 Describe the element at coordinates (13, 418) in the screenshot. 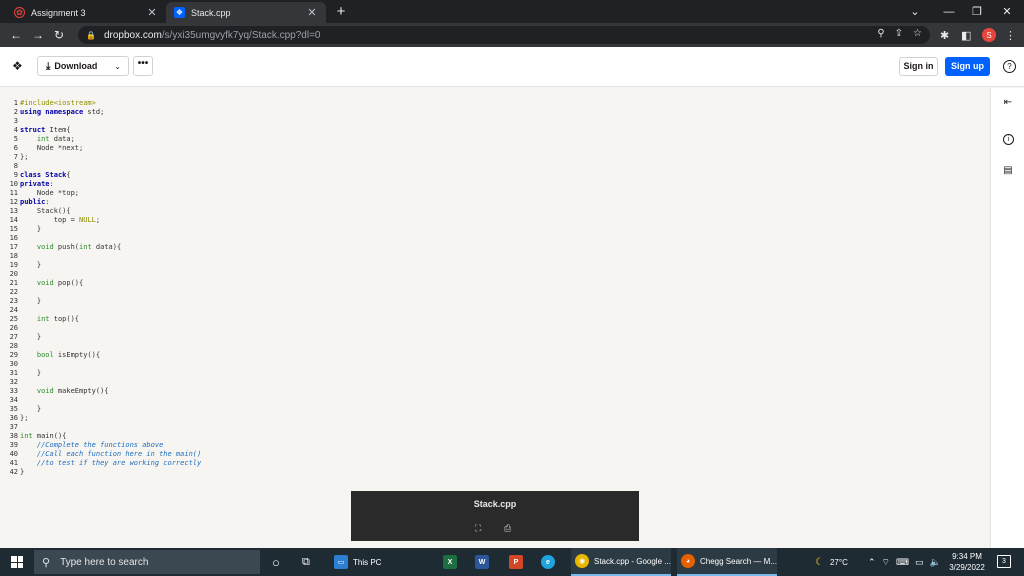

I see `line-number: 36` at that location.